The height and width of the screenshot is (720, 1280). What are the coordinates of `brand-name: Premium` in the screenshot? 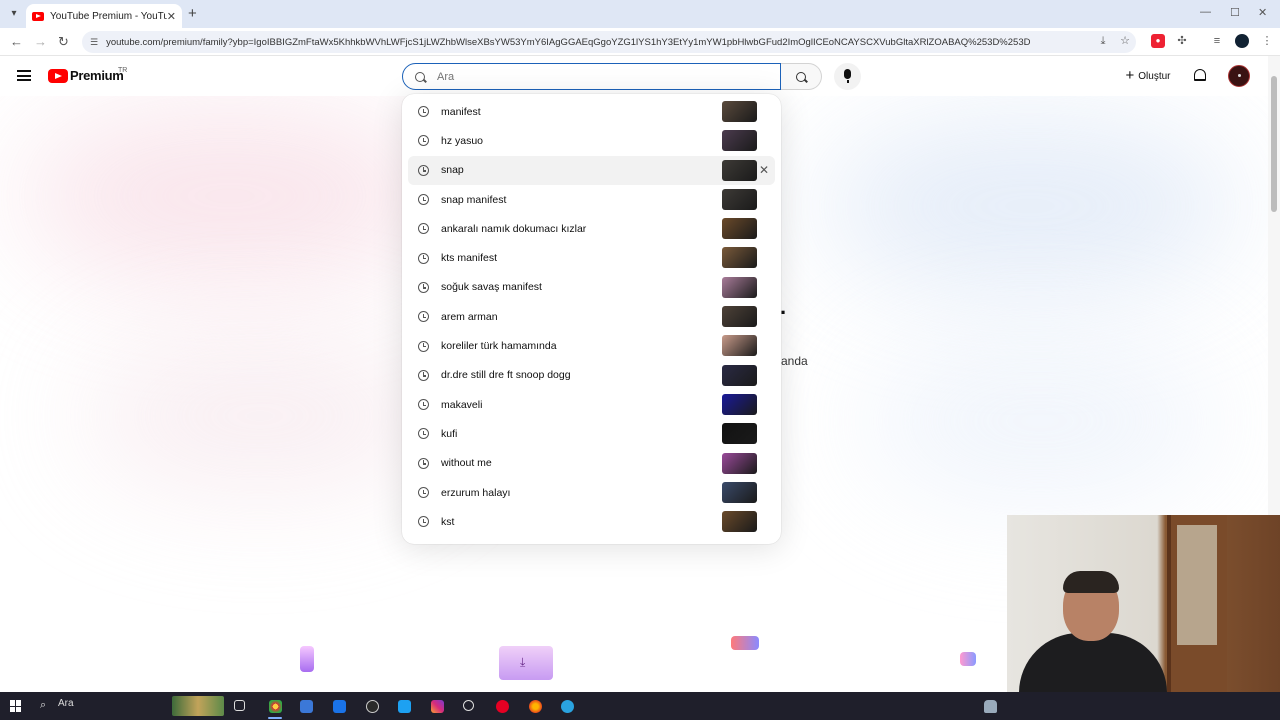 It's located at (97, 75).